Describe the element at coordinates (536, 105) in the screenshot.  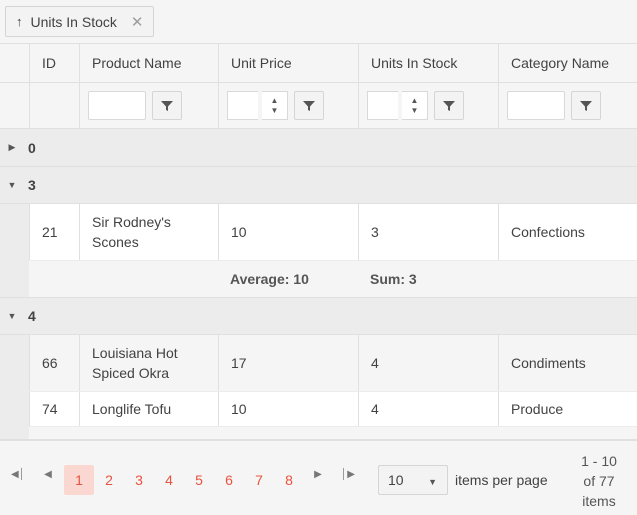
I see `category-name-filter-input` at that location.